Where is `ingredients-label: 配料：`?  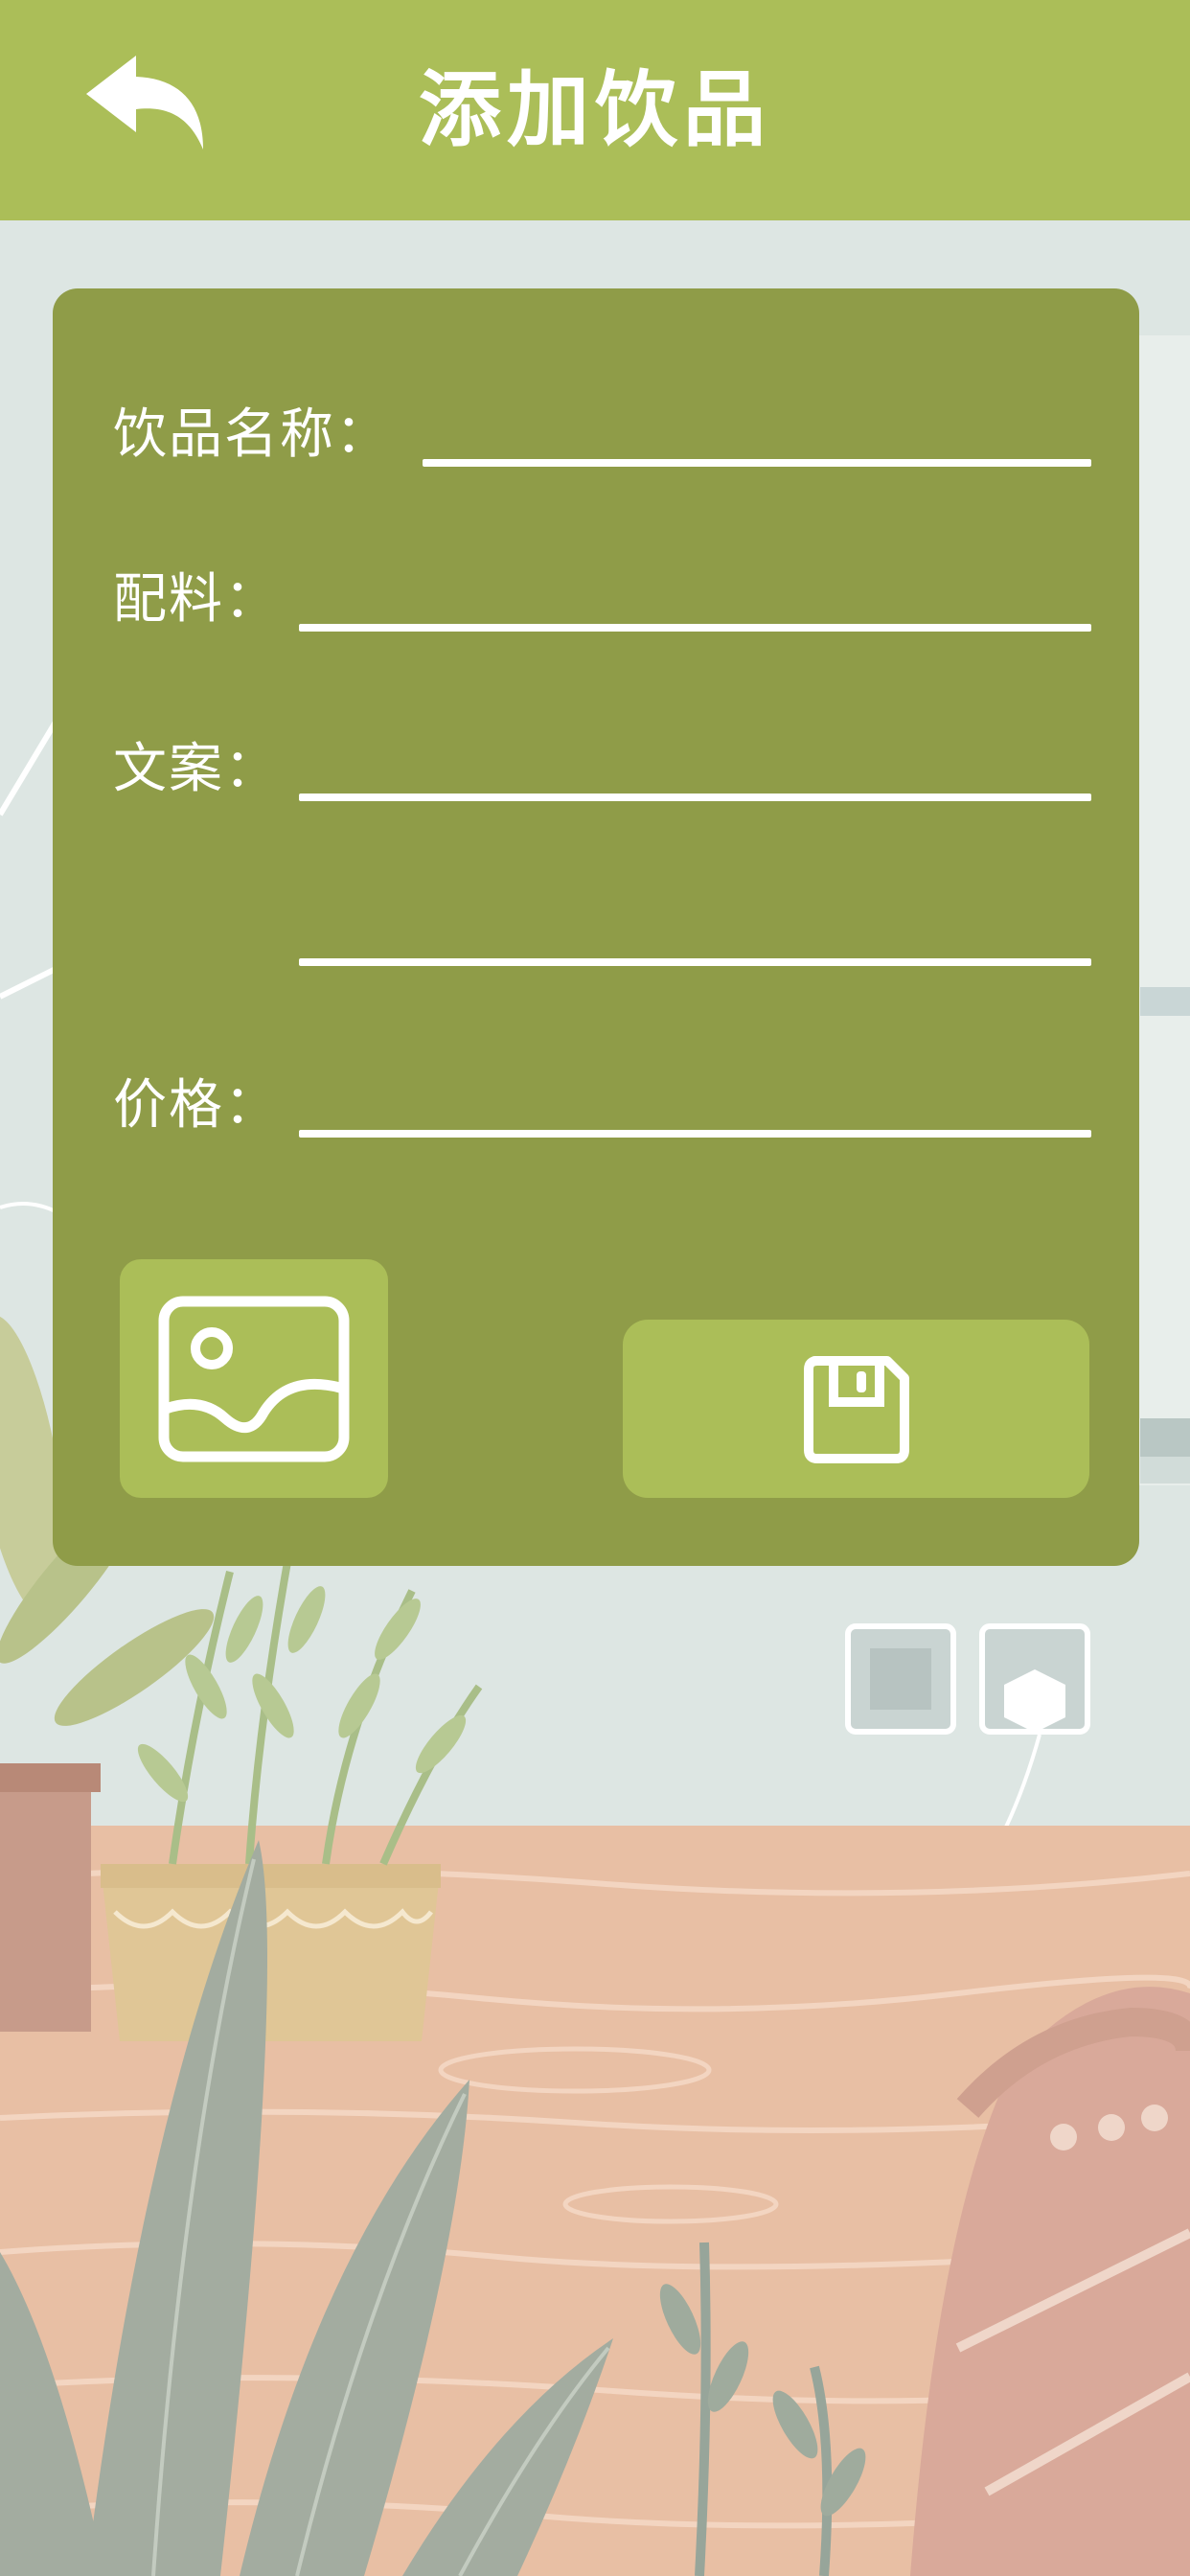
ingredients-label: 配料： is located at coordinates (197, 599).